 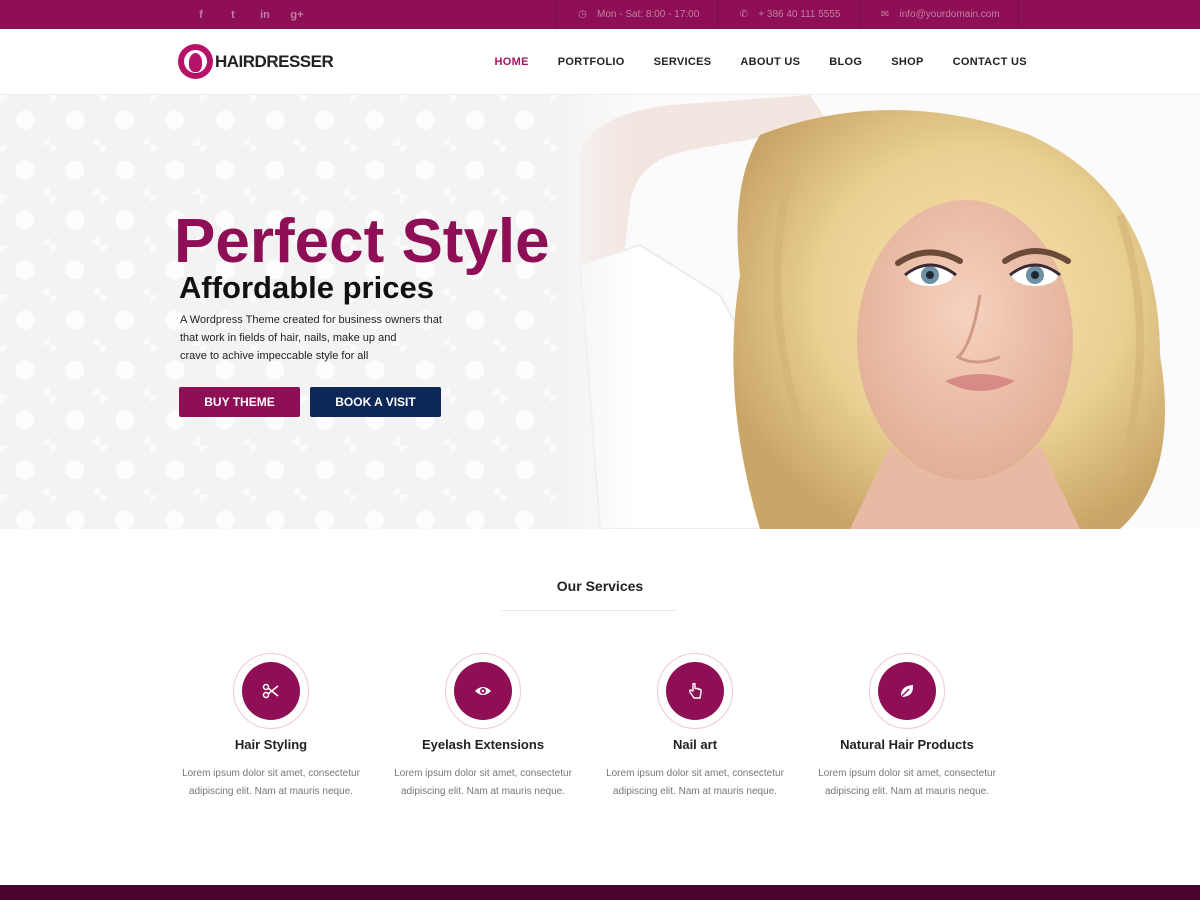 What do you see at coordinates (233, 14) in the screenshot?
I see `twitter-icon: t` at bounding box center [233, 14].